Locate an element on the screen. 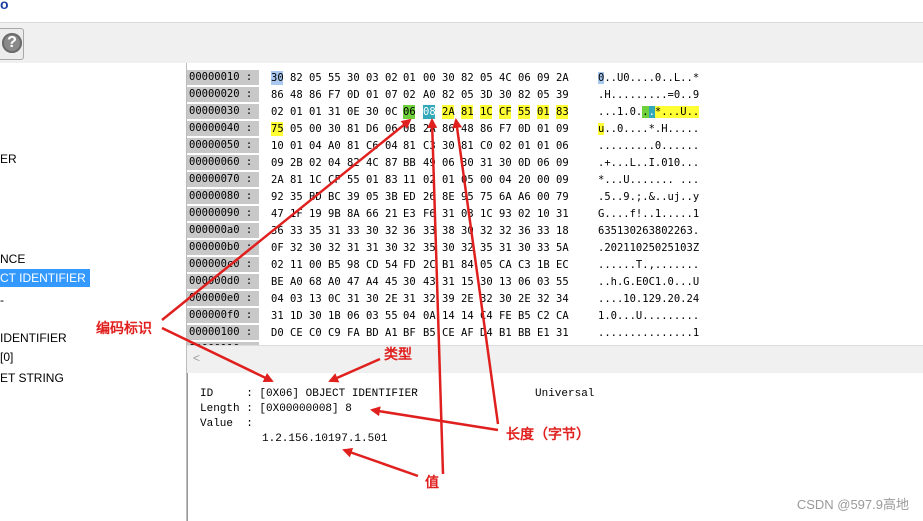  hex-byte: 2A is located at coordinates (562, 78).